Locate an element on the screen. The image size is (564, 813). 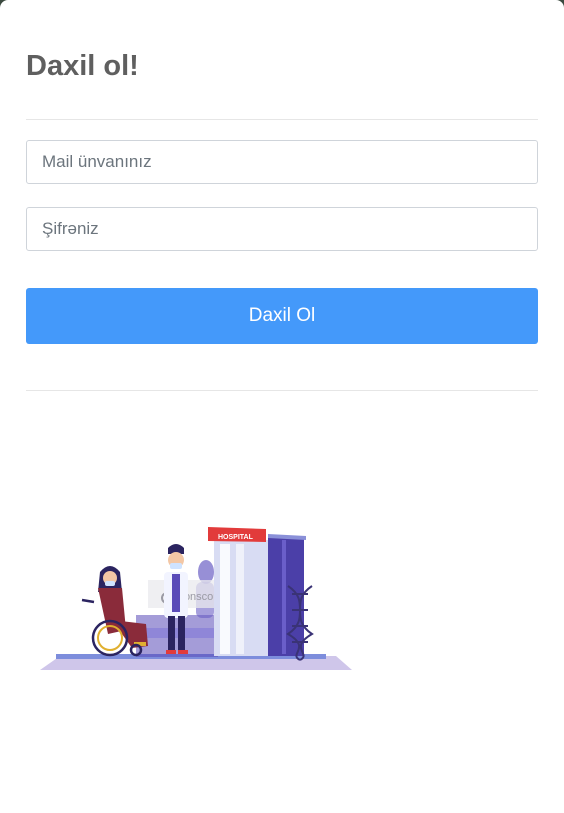
email-field is located at coordinates (282, 162).